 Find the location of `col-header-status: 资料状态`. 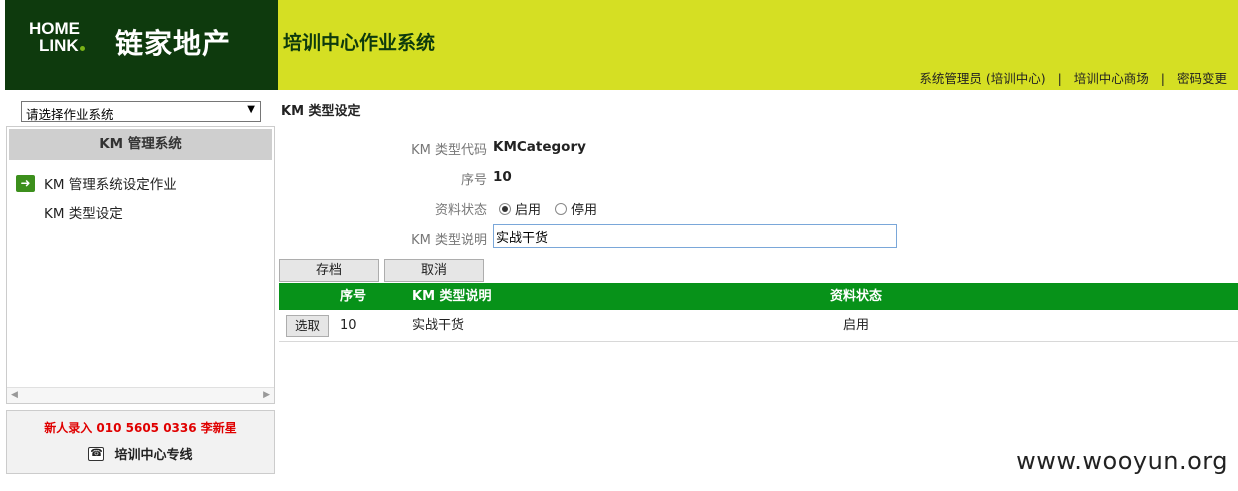

col-header-status: 资料状态 is located at coordinates (856, 296).